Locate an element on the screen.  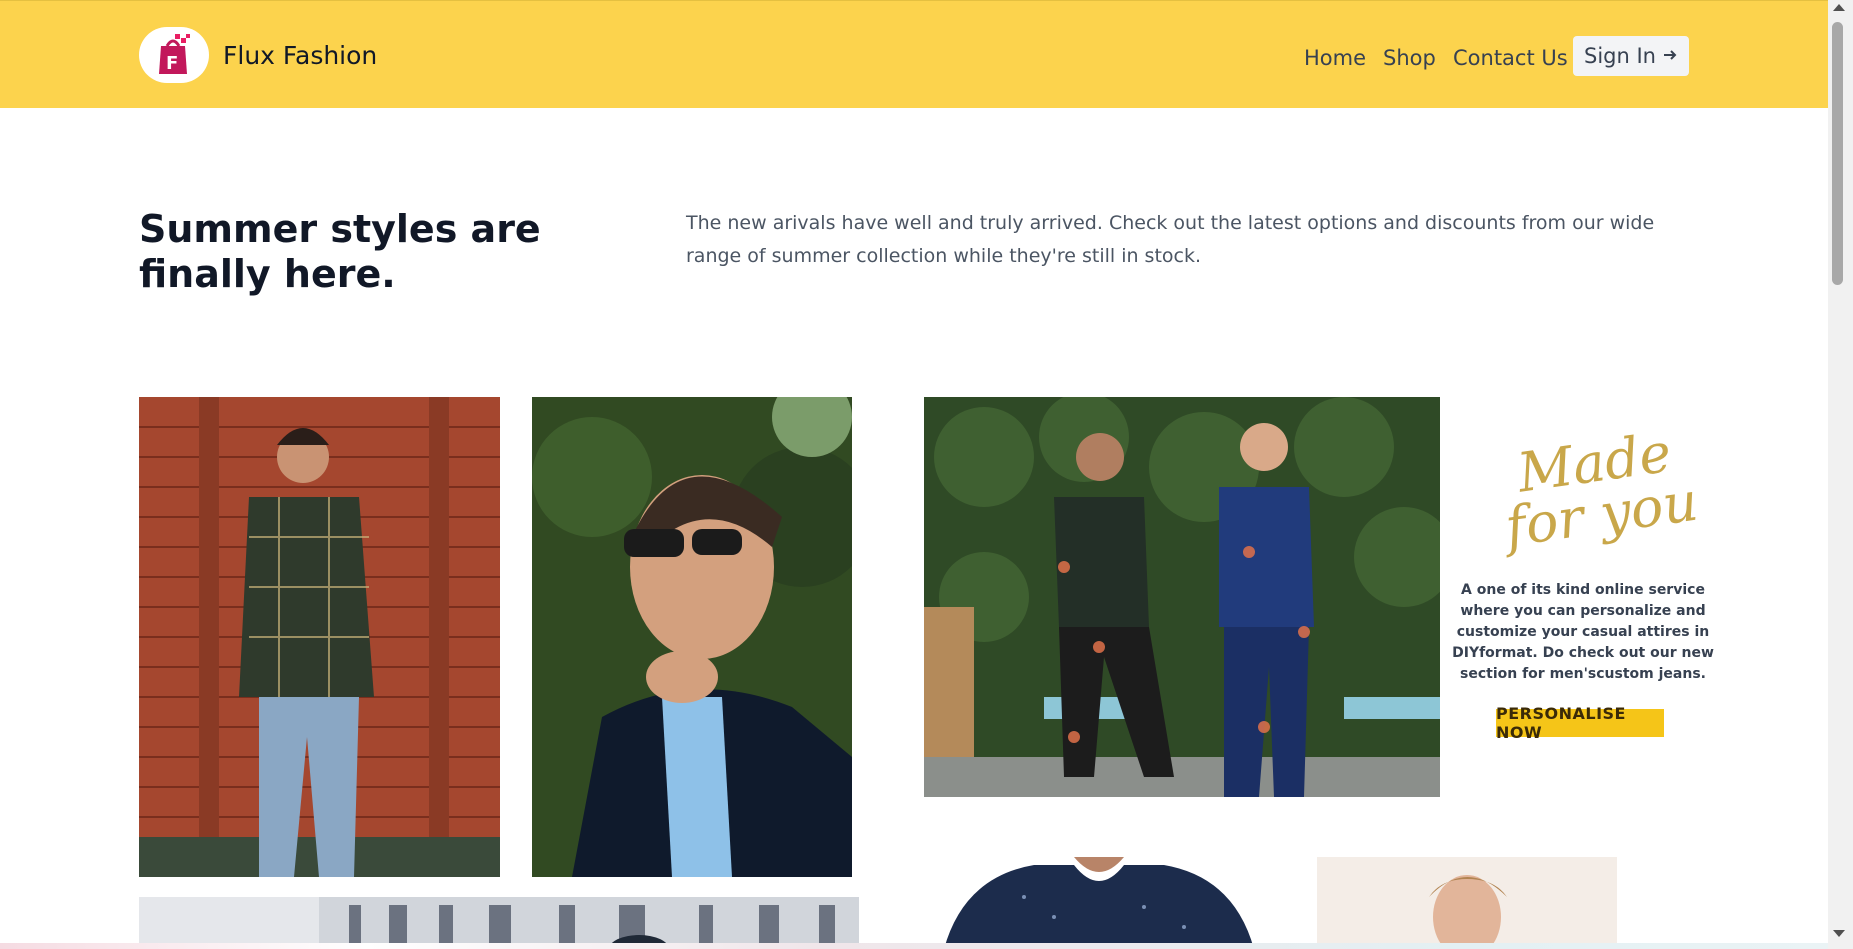
two-models-bench-image is located at coordinates (1182, 597).